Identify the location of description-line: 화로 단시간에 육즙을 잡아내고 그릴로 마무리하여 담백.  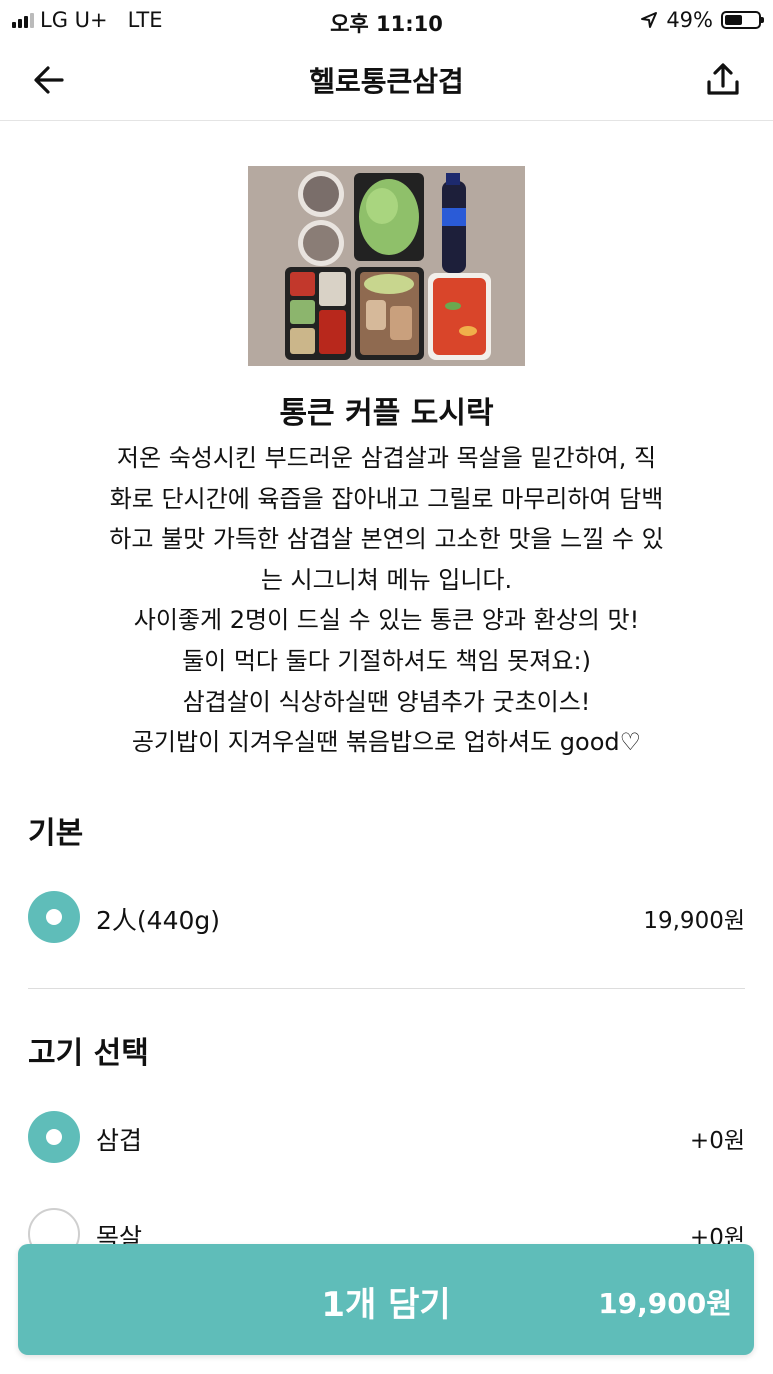
(386, 498).